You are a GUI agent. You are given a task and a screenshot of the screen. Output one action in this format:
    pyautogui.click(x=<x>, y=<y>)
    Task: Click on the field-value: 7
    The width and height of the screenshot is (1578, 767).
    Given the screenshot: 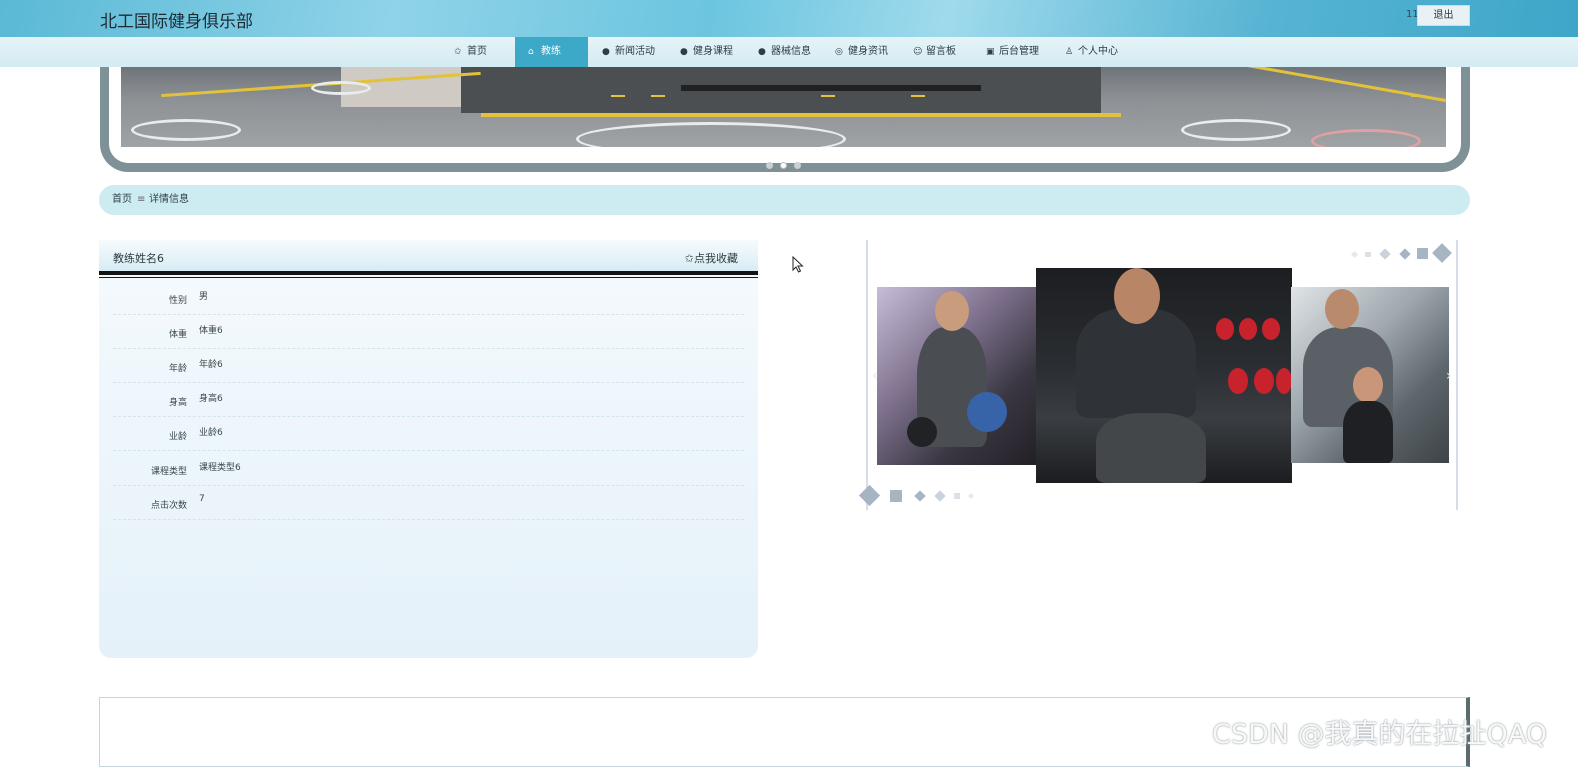 What is the action you would take?
    pyautogui.click(x=202, y=499)
    